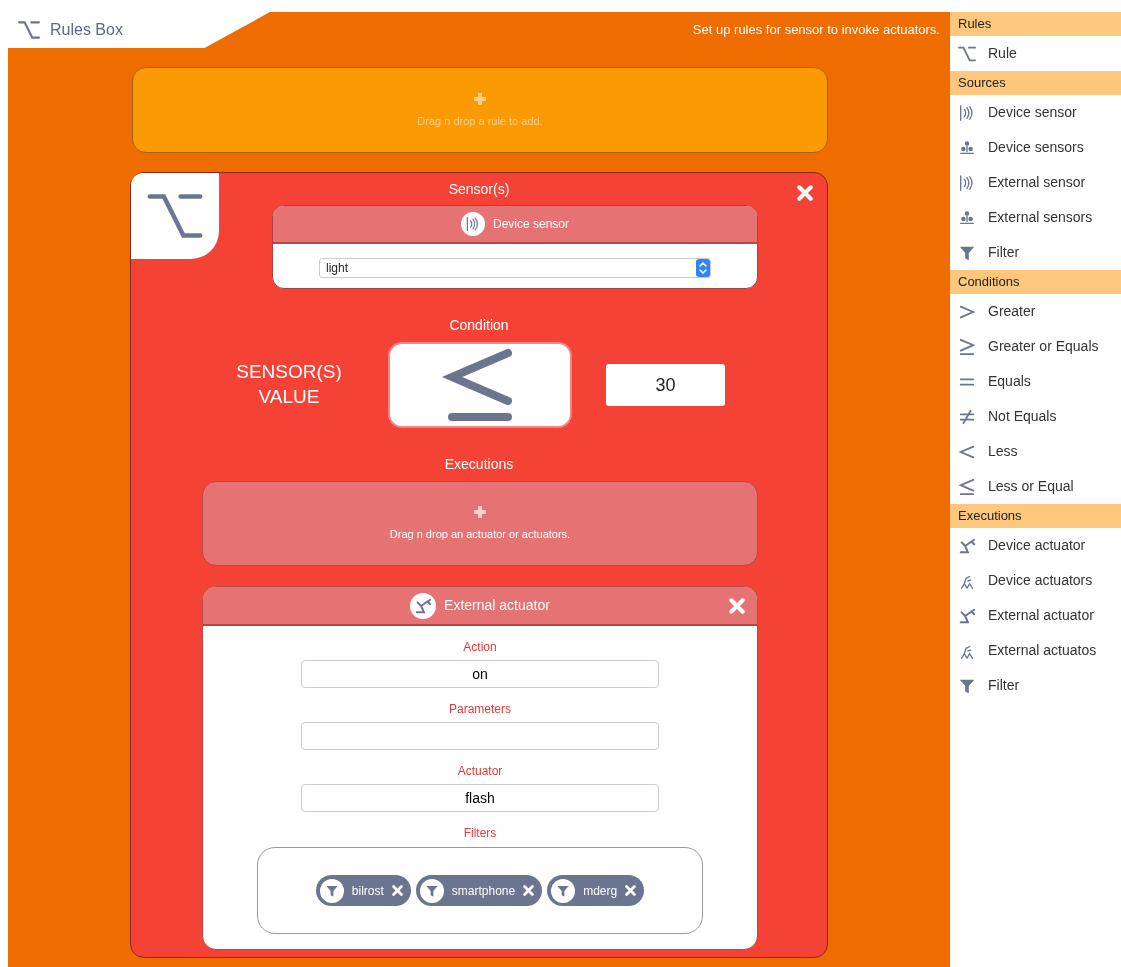 The image size is (1121, 967). What do you see at coordinates (479, 890) in the screenshot?
I see `filter-chip: smartphone` at bounding box center [479, 890].